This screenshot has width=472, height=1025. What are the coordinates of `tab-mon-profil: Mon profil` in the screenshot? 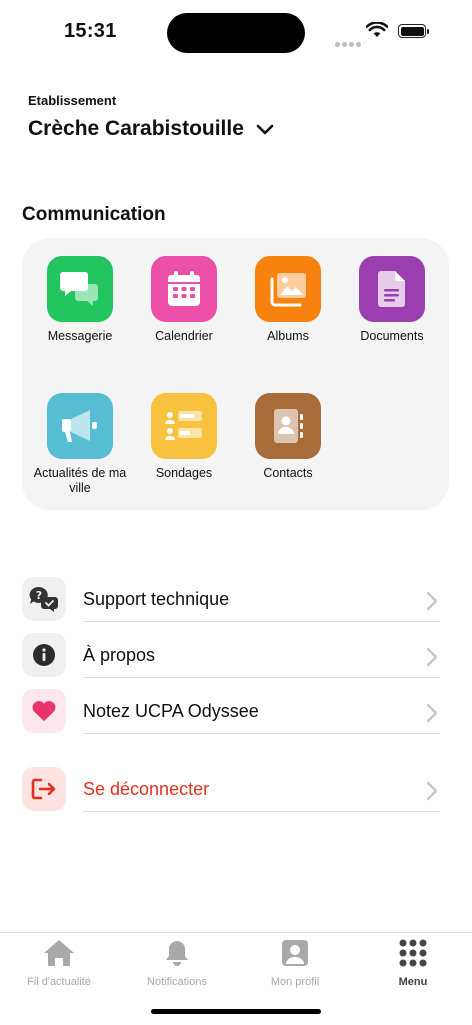 It's located at (295, 963).